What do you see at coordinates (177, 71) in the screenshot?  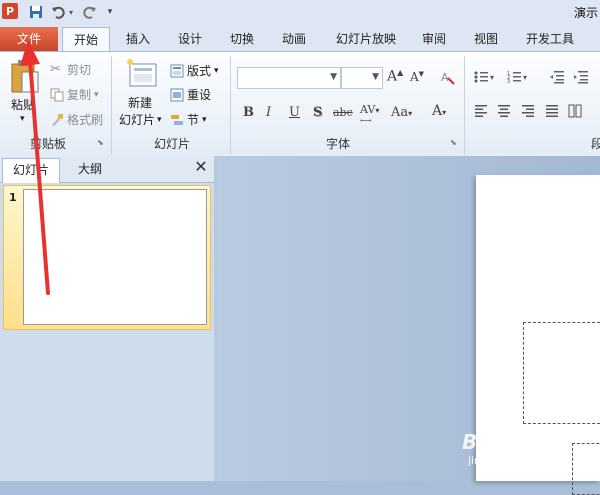 I see `layout-icon` at bounding box center [177, 71].